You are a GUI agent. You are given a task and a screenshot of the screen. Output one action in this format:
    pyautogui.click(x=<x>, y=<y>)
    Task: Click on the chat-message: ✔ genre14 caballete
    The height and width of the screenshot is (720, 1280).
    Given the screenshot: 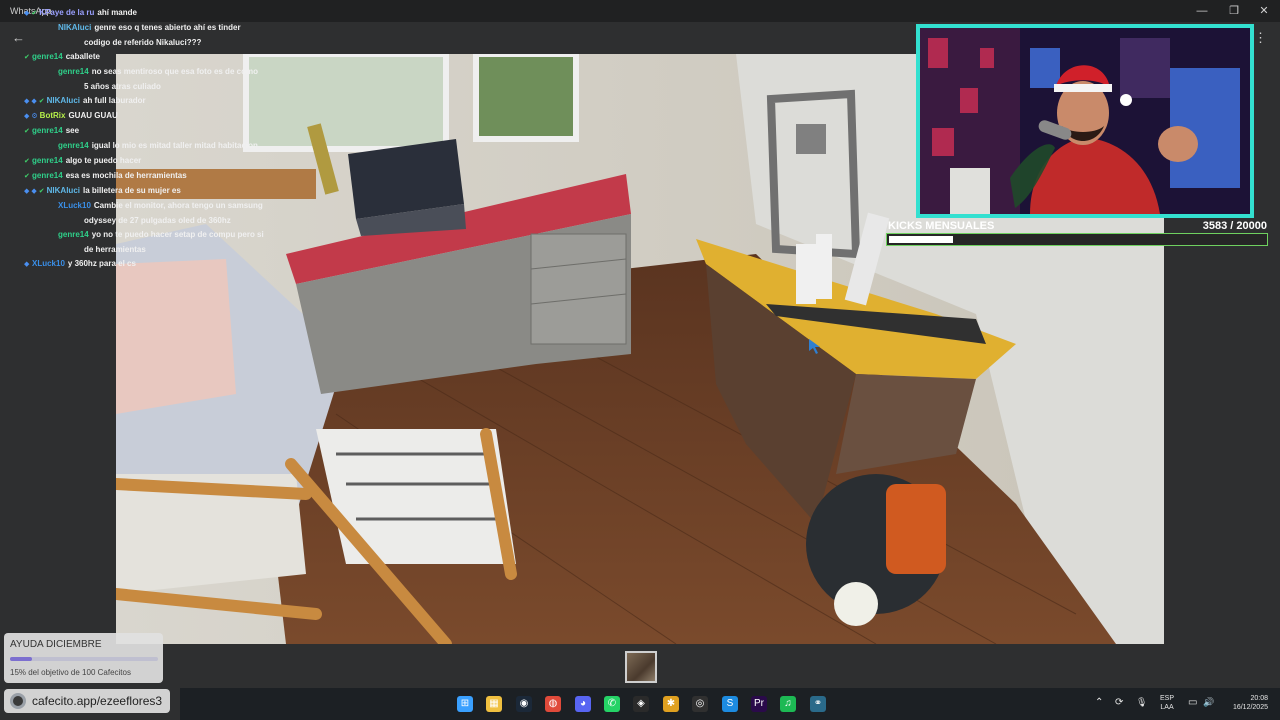 What is the action you would take?
    pyautogui.click(x=144, y=57)
    